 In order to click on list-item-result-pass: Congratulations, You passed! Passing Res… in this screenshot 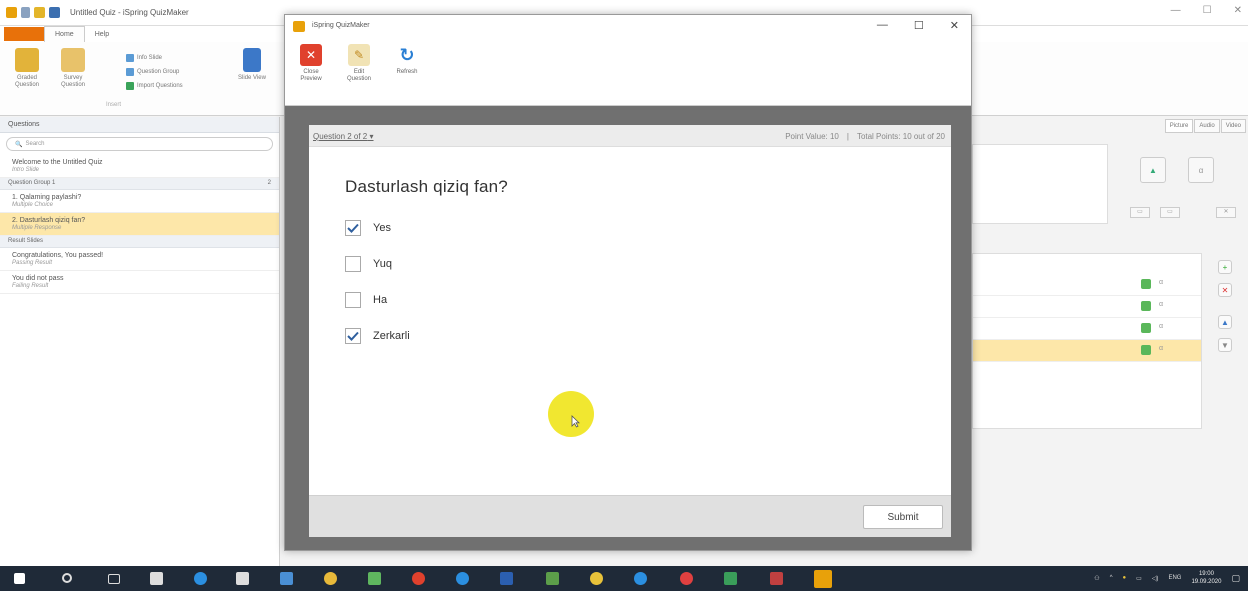, I will do `click(139, 259)`.